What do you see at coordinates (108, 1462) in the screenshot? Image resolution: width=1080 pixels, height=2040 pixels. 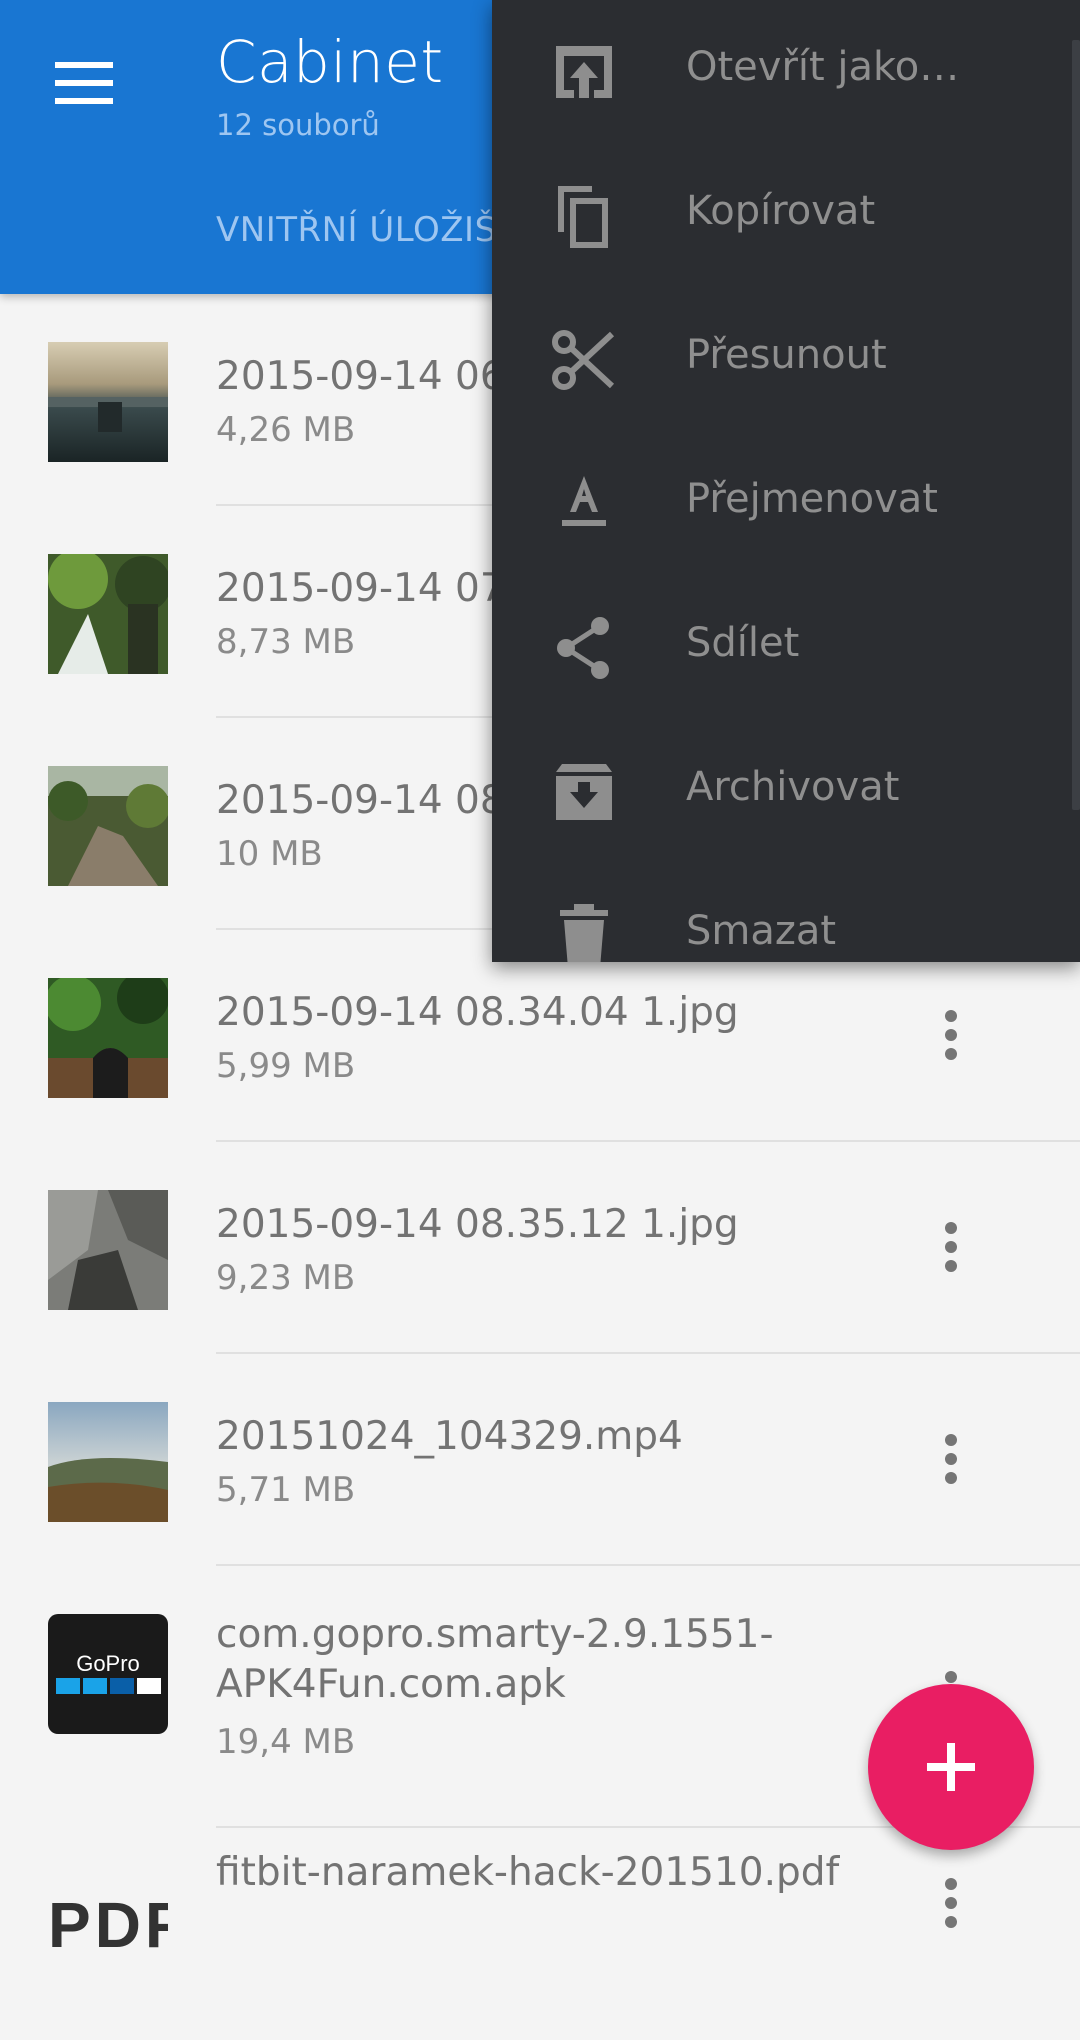 I see `video-thumbnail` at bounding box center [108, 1462].